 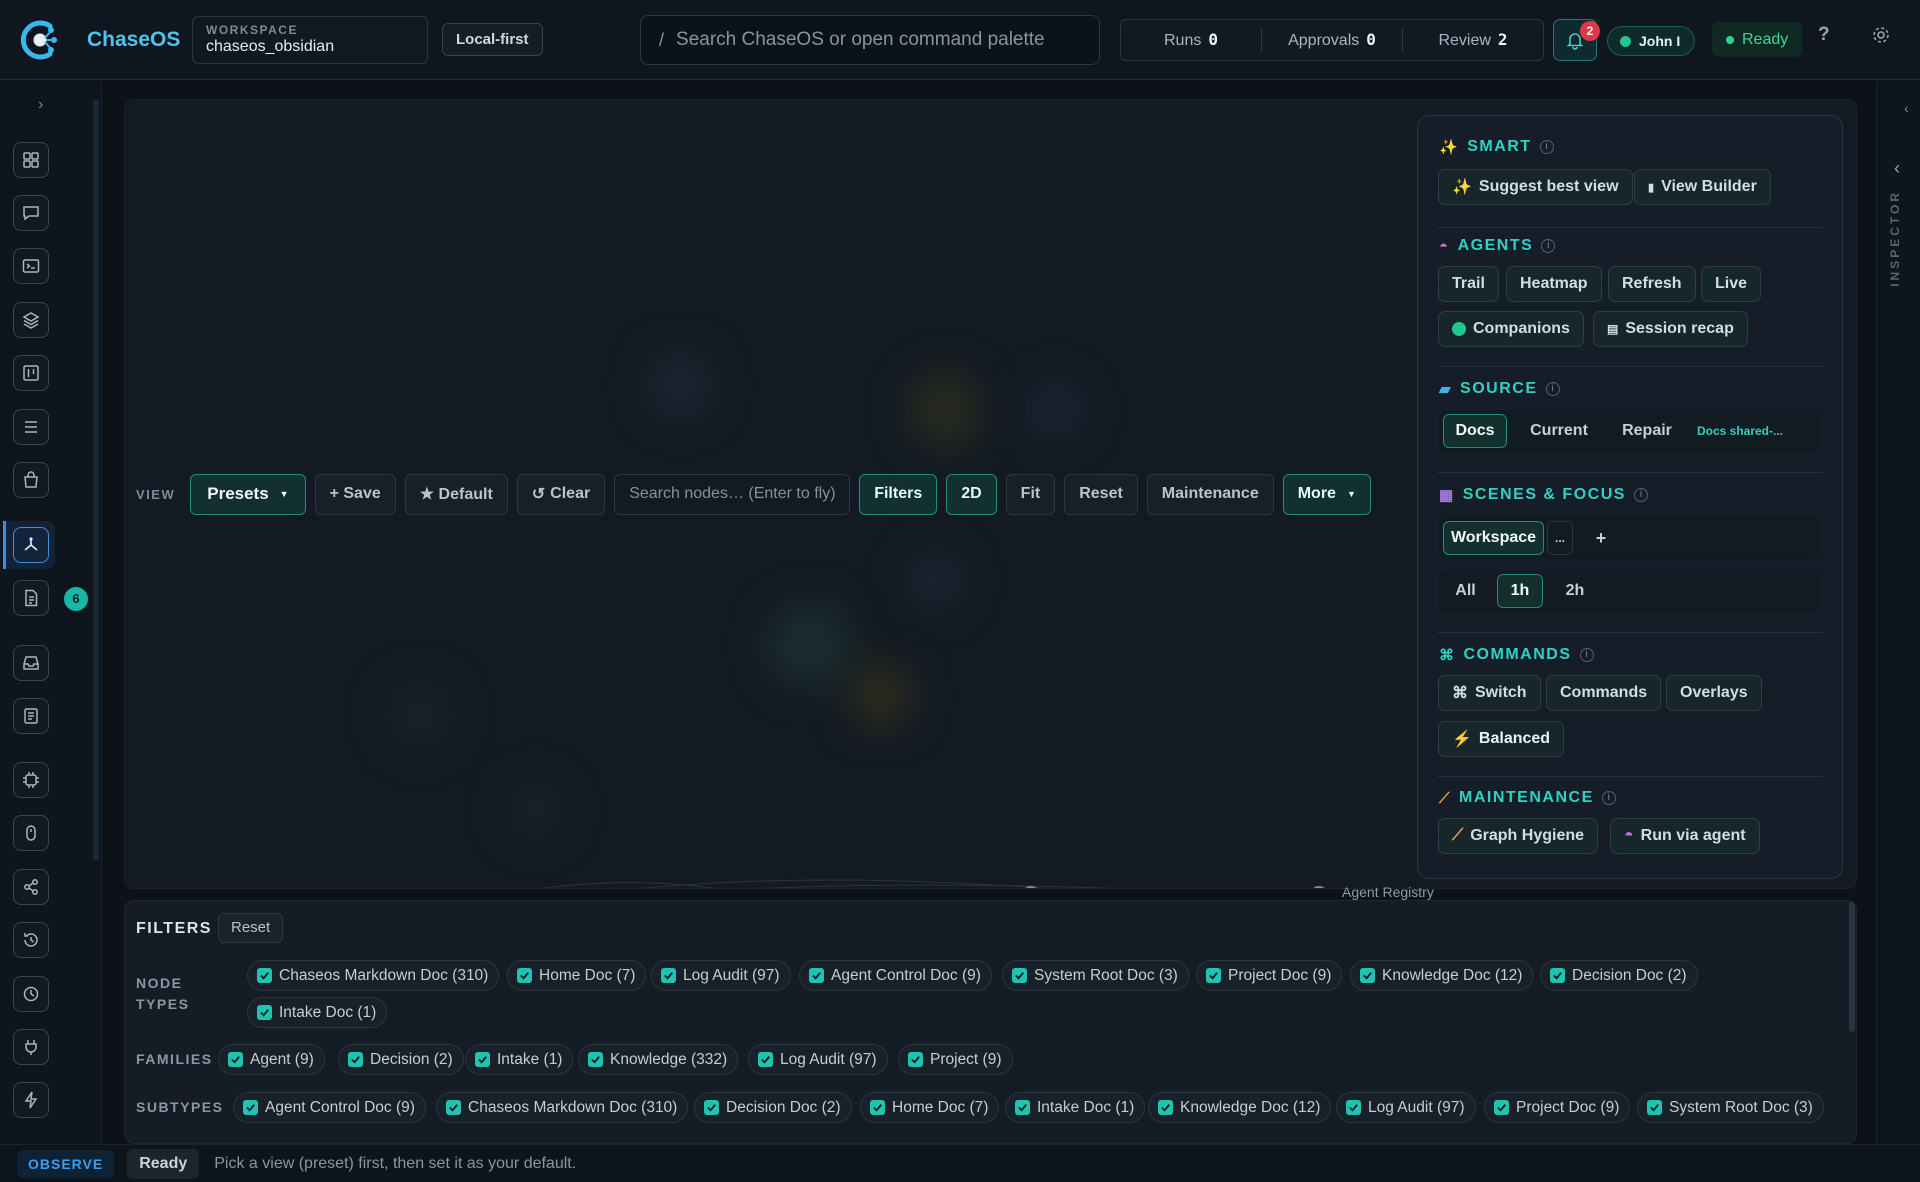 I want to click on nav-list, so click(x=31, y=427).